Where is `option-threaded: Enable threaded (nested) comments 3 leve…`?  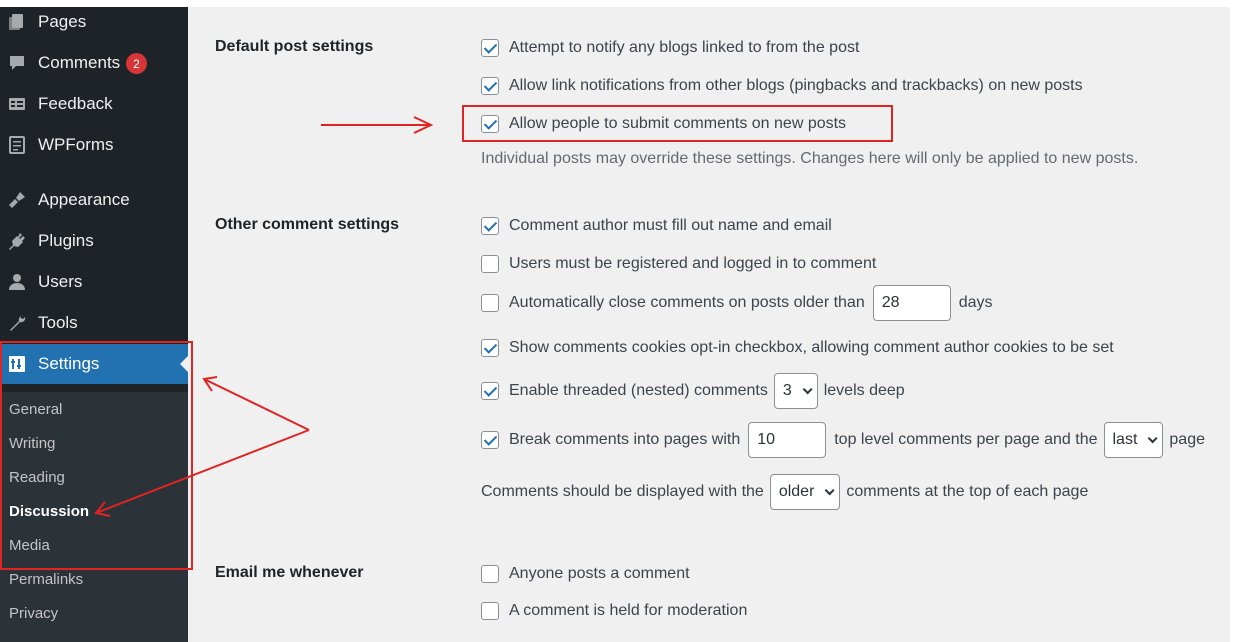 option-threaded: Enable threaded (nested) comments 3 leve… is located at coordinates (693, 391).